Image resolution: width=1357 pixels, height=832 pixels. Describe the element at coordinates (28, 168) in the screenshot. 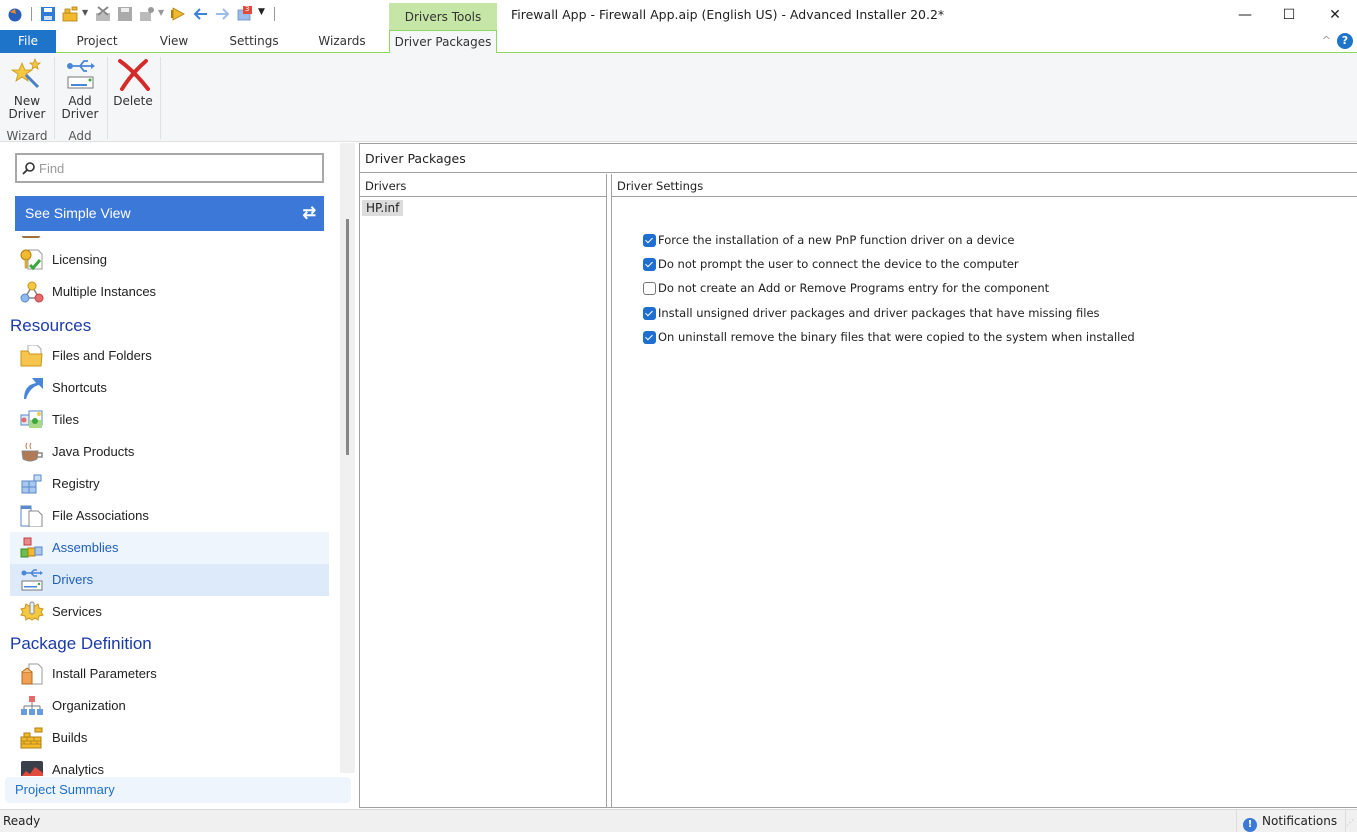

I see `search-icon` at that location.